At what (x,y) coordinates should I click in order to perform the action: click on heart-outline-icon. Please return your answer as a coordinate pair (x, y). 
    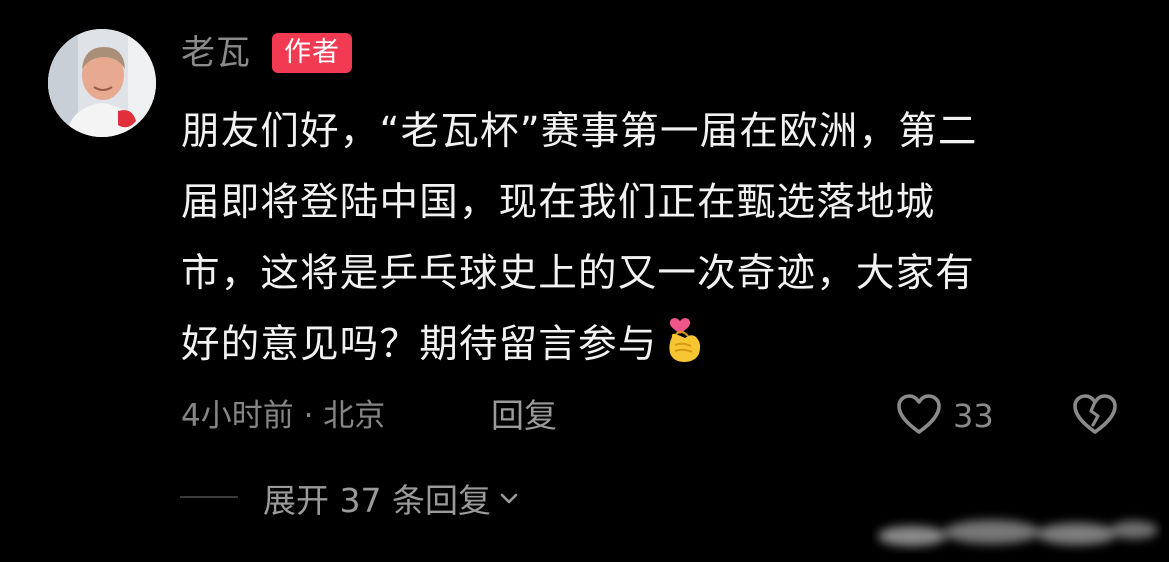
    Looking at the image, I should click on (919, 416).